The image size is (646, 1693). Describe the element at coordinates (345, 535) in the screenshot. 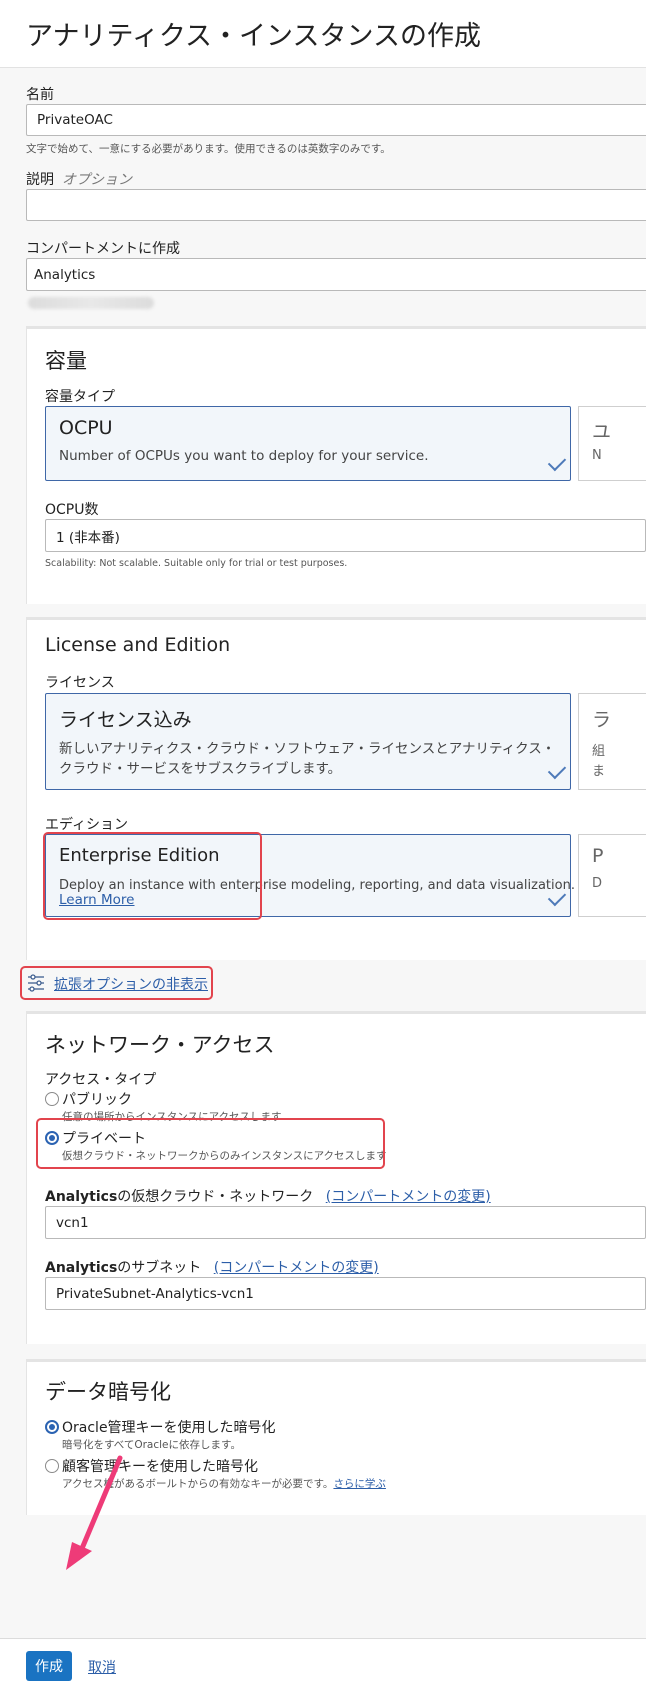

I see `ocpu-count-select: 1 (非本番)` at that location.